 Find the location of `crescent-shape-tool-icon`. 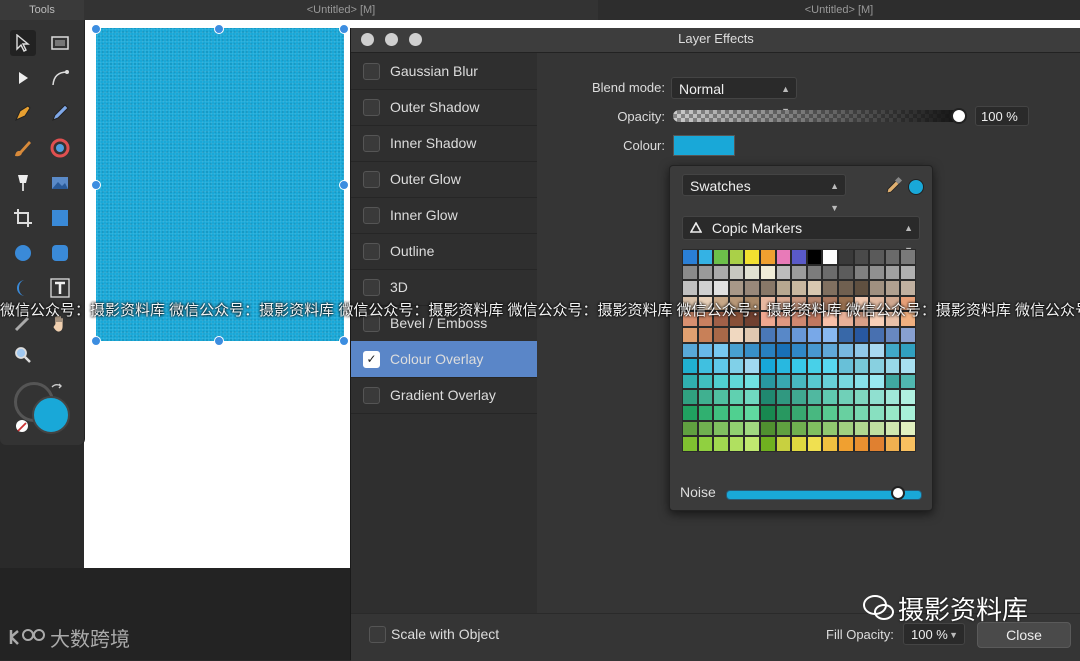

crescent-shape-tool-icon is located at coordinates (23, 288).